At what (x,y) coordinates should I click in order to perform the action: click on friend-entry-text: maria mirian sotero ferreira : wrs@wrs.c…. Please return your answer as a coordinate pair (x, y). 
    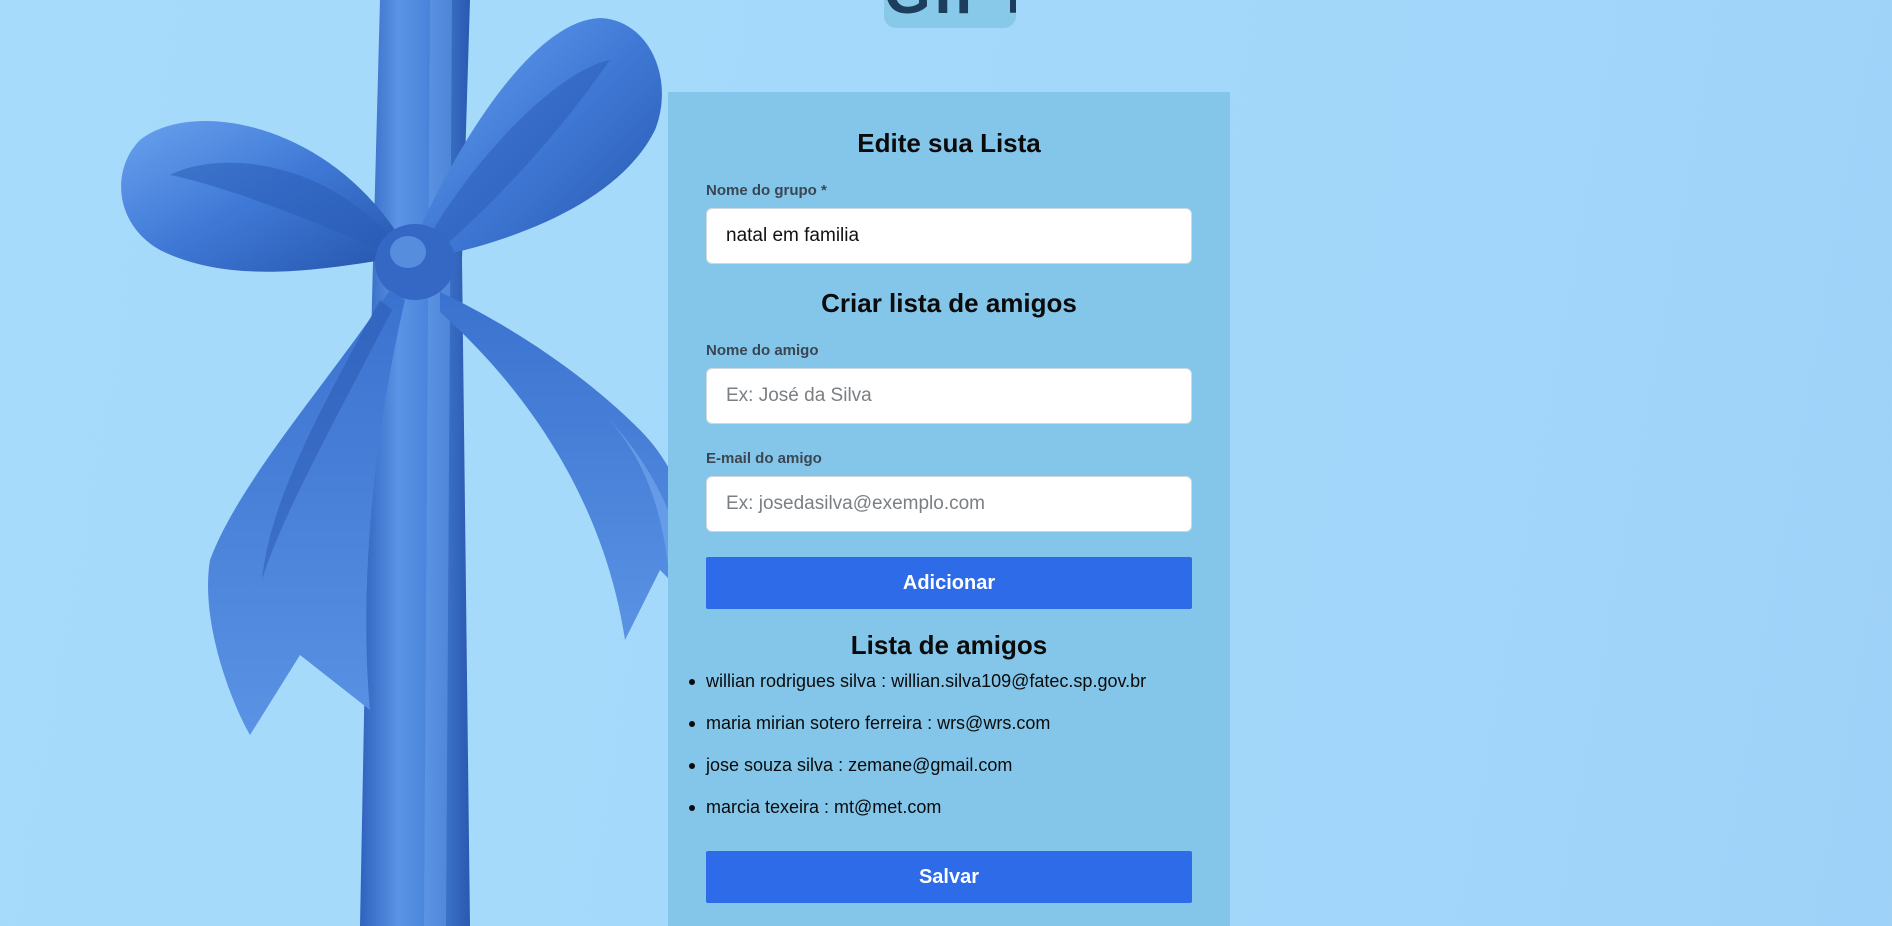
    Looking at the image, I should click on (878, 723).